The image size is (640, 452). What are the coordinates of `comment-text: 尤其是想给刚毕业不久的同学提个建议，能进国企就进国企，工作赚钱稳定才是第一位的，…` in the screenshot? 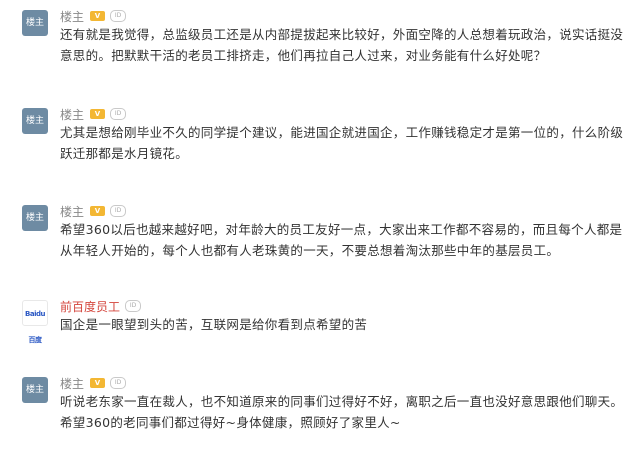 It's located at (342, 143).